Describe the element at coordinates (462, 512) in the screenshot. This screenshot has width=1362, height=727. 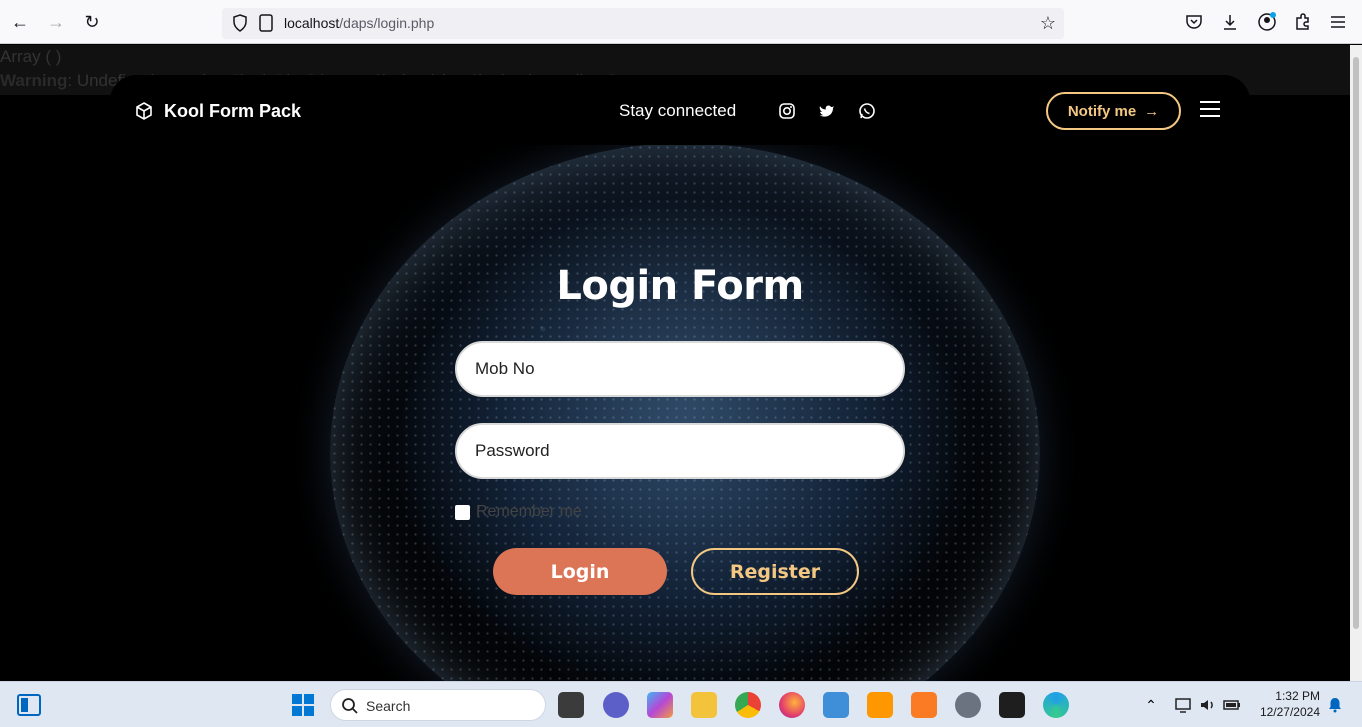
I see `remember-checkbox` at that location.